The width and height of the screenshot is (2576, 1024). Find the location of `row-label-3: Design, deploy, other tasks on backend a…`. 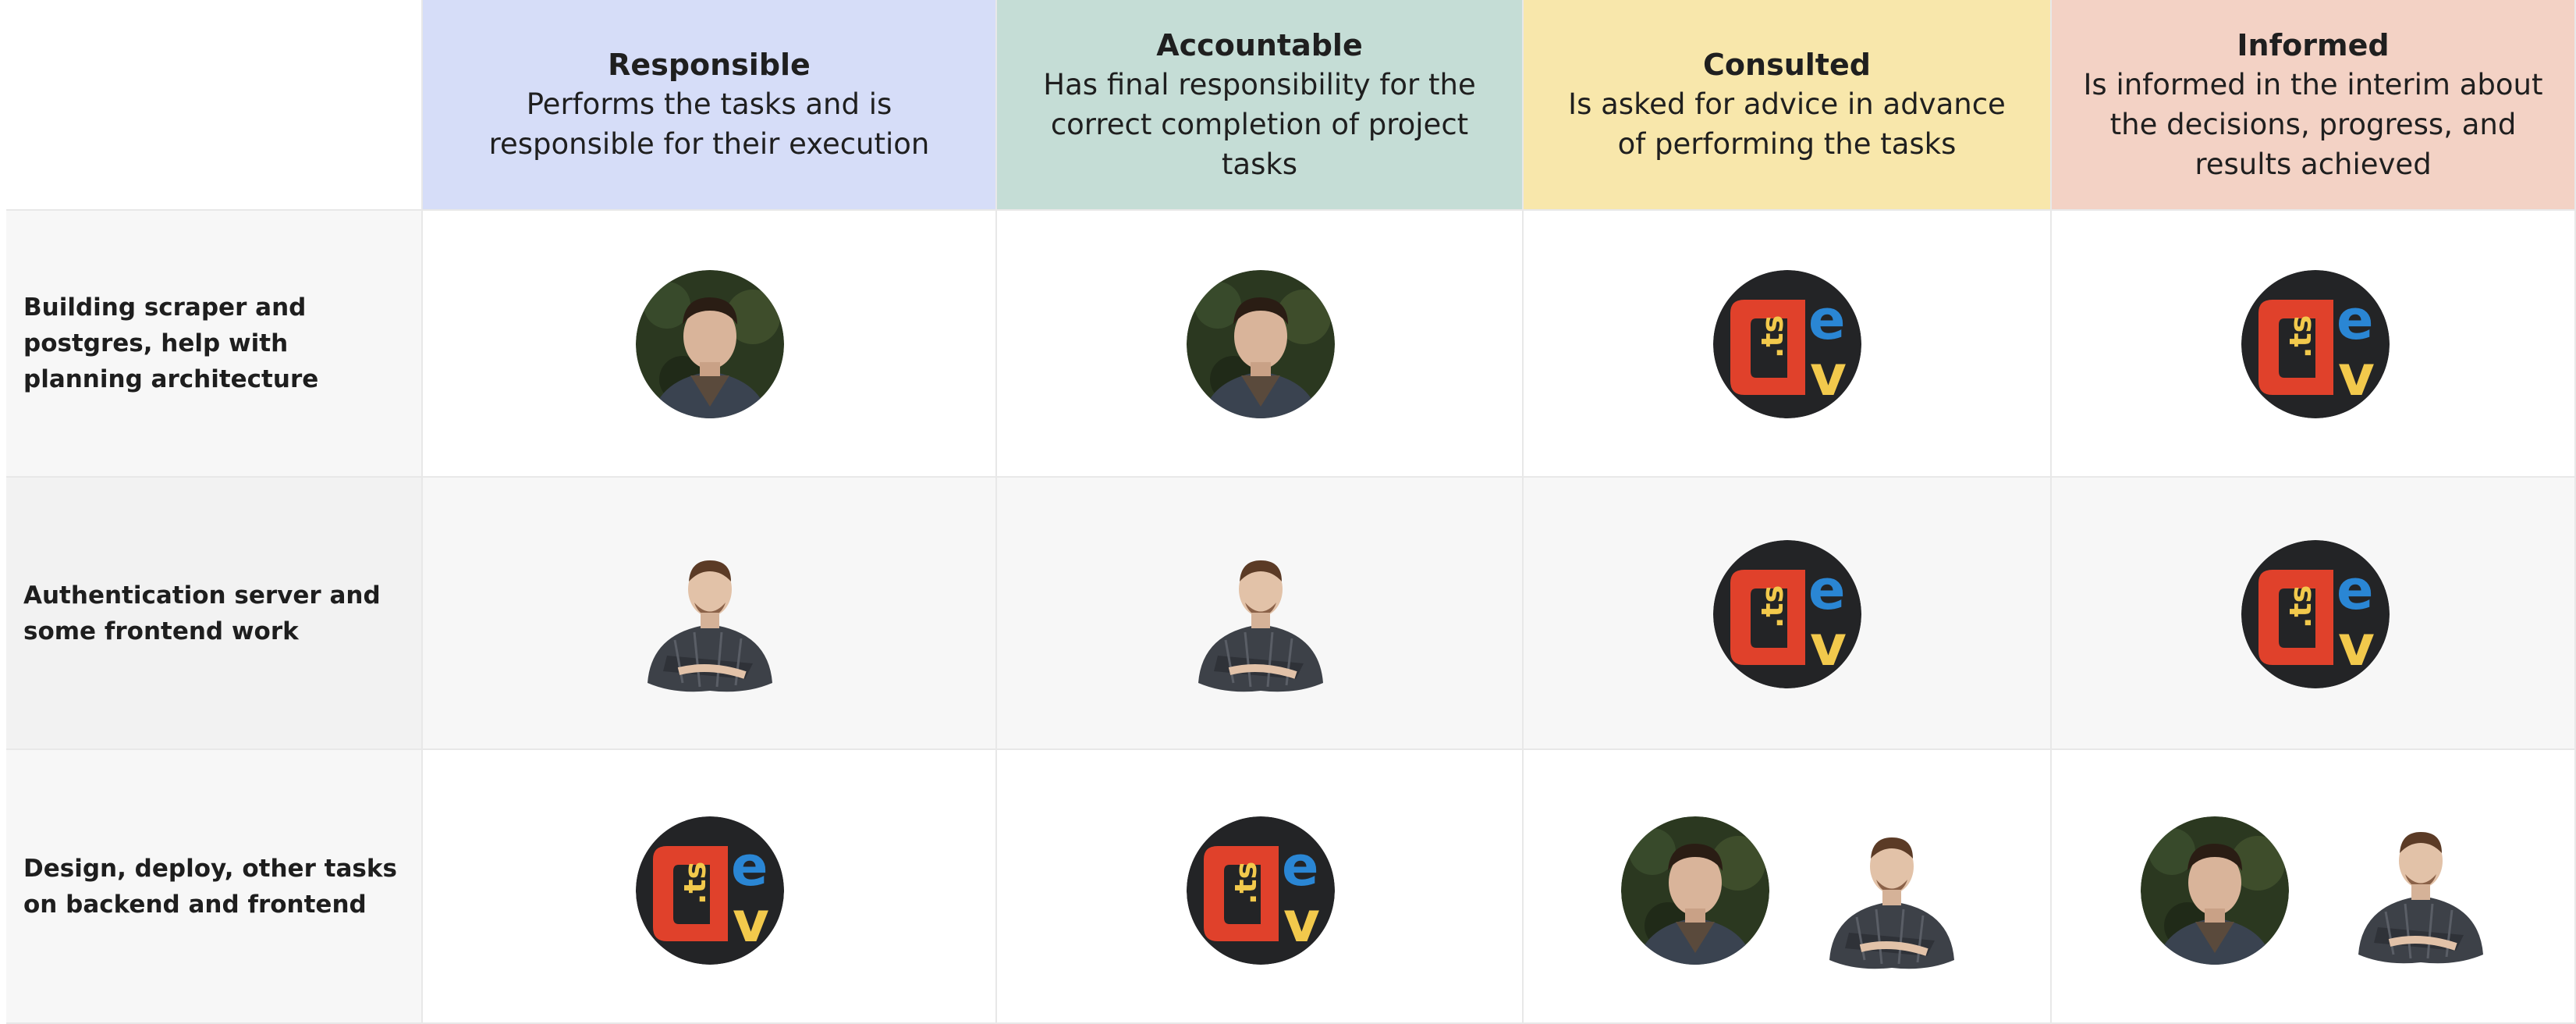

row-label-3: Design, deploy, other tasks on backend a… is located at coordinates (214, 887).